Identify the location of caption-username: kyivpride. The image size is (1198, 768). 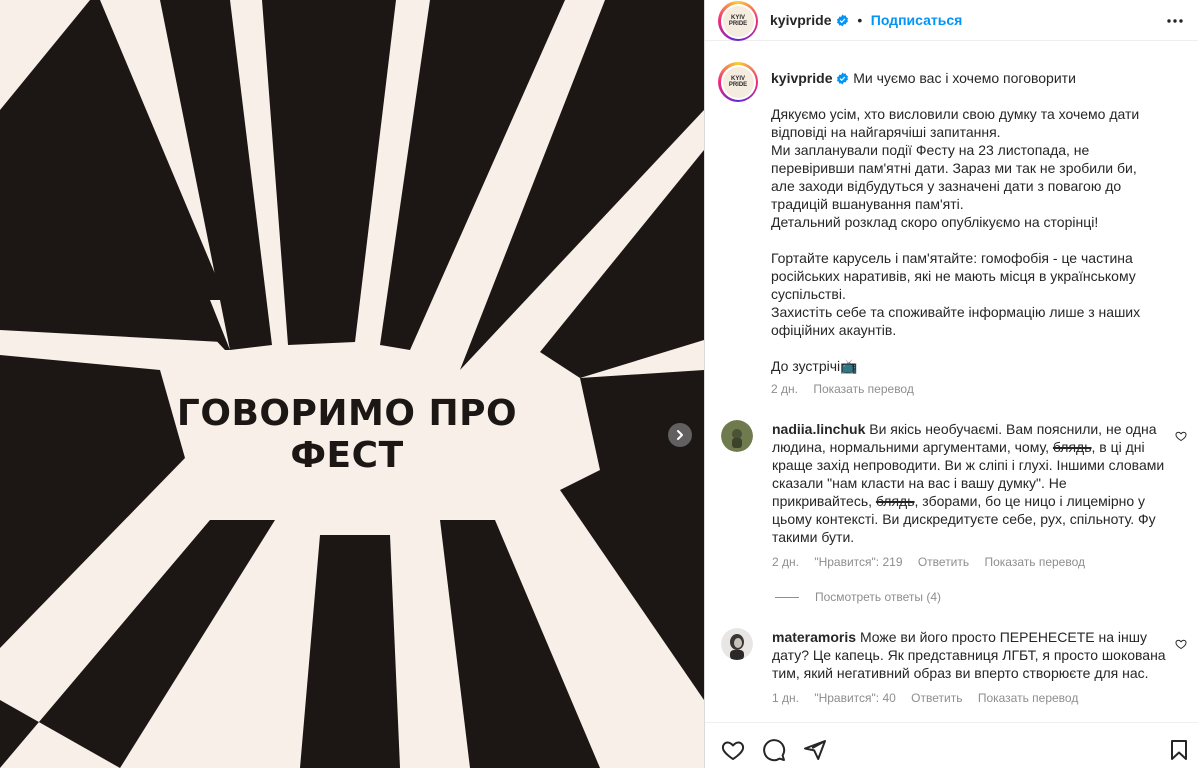
(801, 78).